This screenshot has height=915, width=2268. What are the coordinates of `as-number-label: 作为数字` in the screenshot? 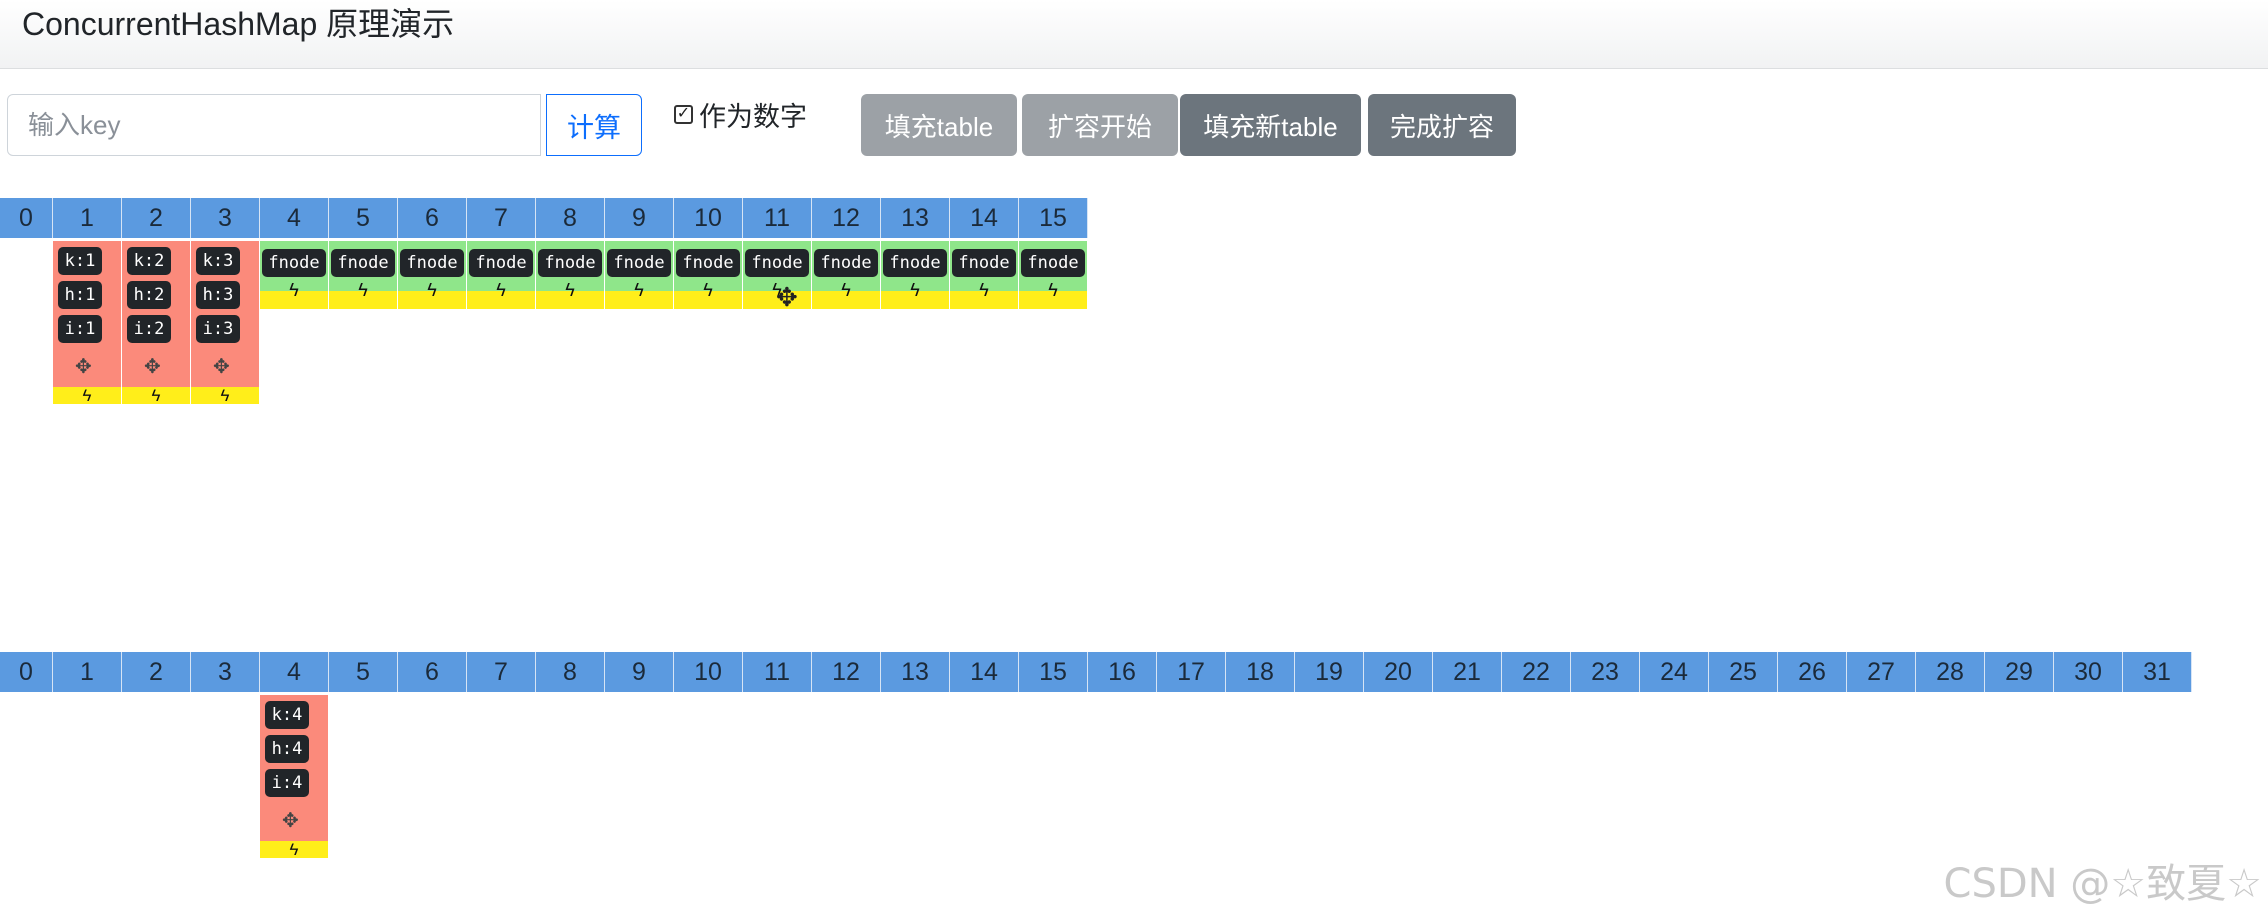 It's located at (753, 116).